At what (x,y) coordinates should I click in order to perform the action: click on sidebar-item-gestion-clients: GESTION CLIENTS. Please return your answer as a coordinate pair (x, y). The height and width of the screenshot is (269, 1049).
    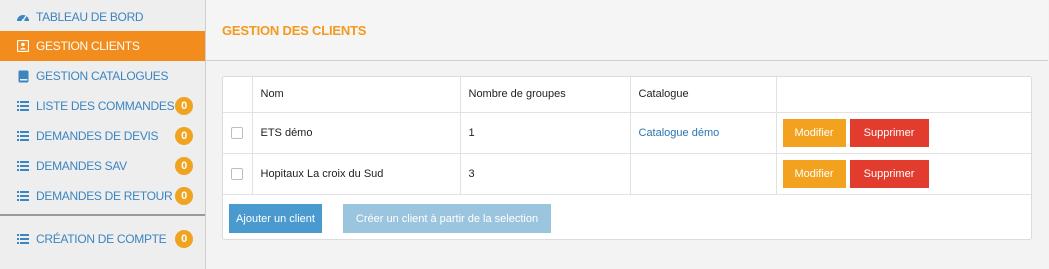
    Looking at the image, I should click on (102, 46).